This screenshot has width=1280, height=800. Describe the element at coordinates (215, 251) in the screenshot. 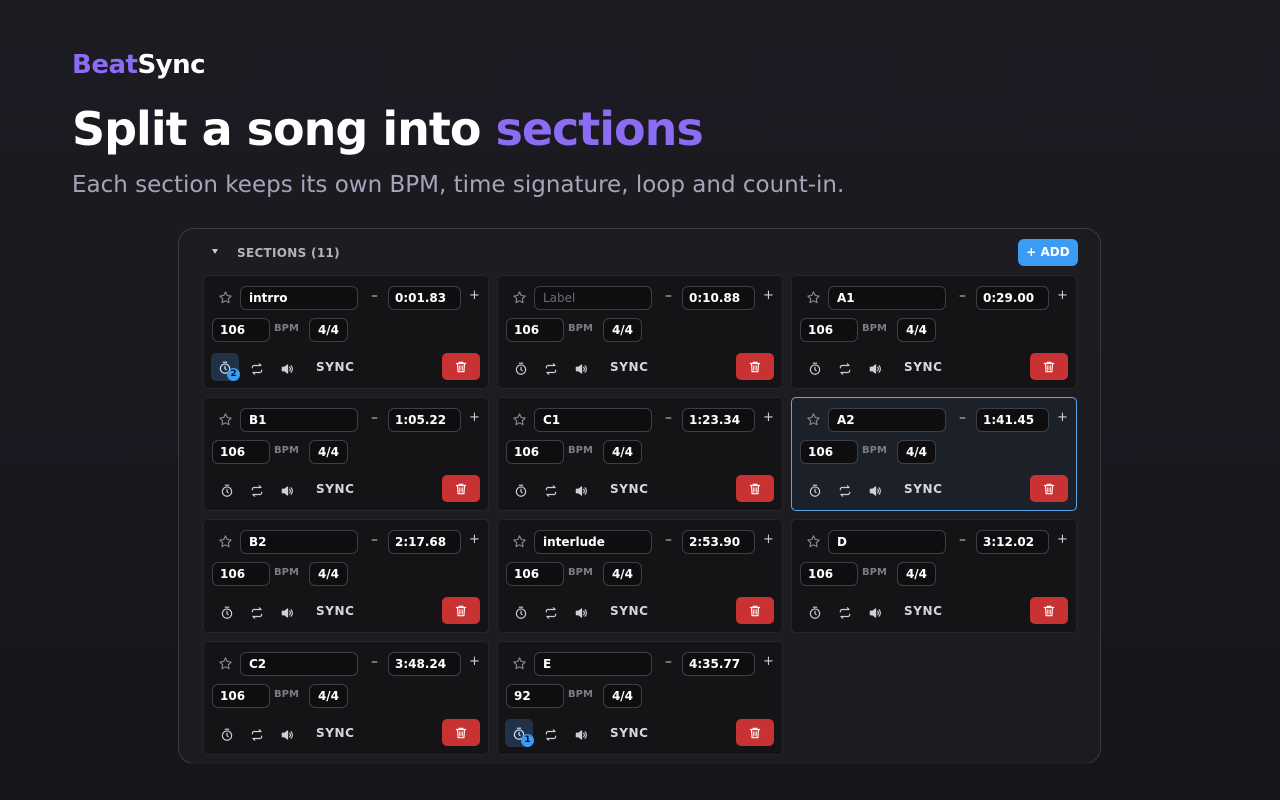

I see `collapse-caret-icon` at that location.